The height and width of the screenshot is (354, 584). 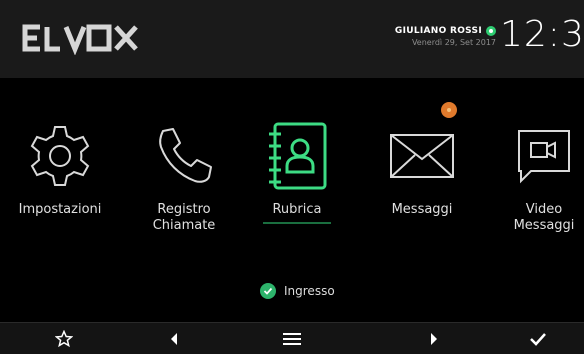 I want to click on video-message-icon, so click(x=544, y=156).